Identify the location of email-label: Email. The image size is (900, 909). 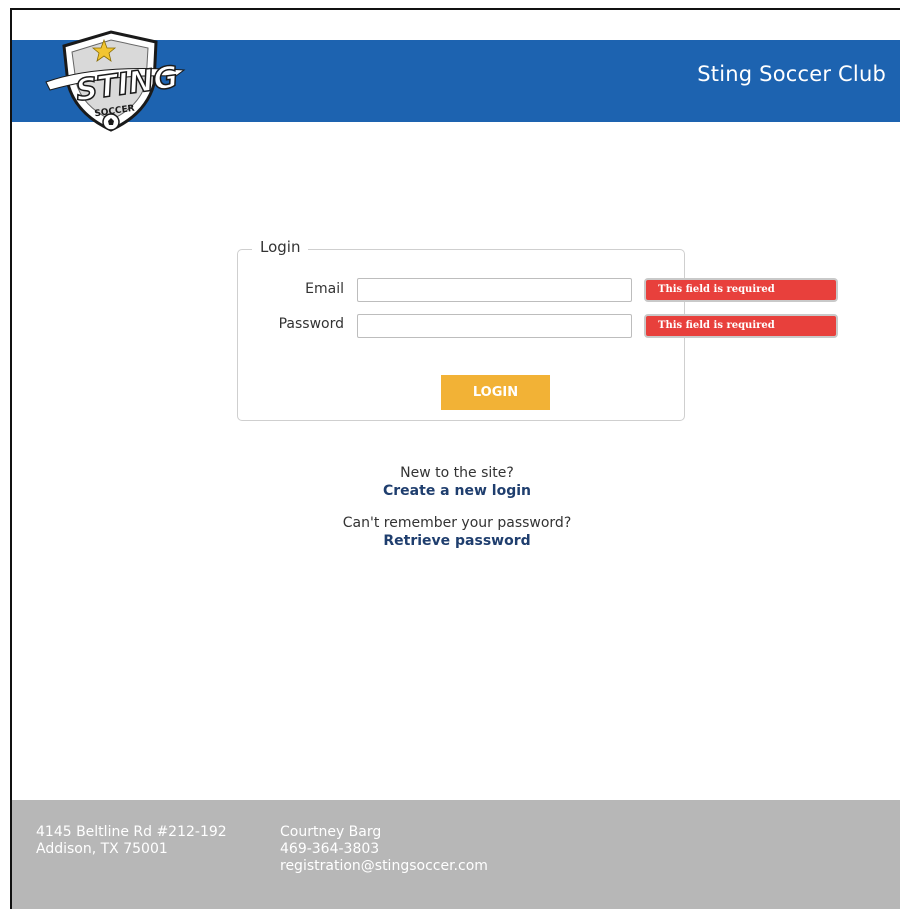
(324, 289).